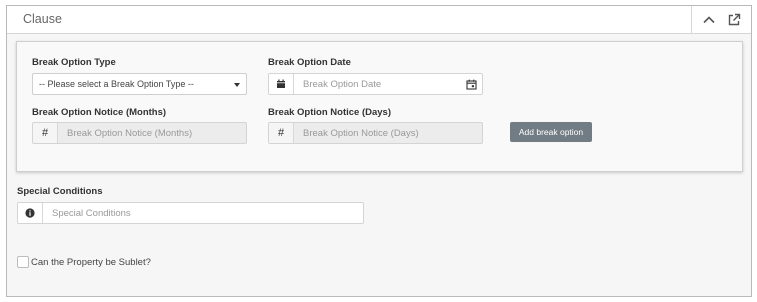 The image size is (757, 302). I want to click on collapse-button, so click(709, 20).